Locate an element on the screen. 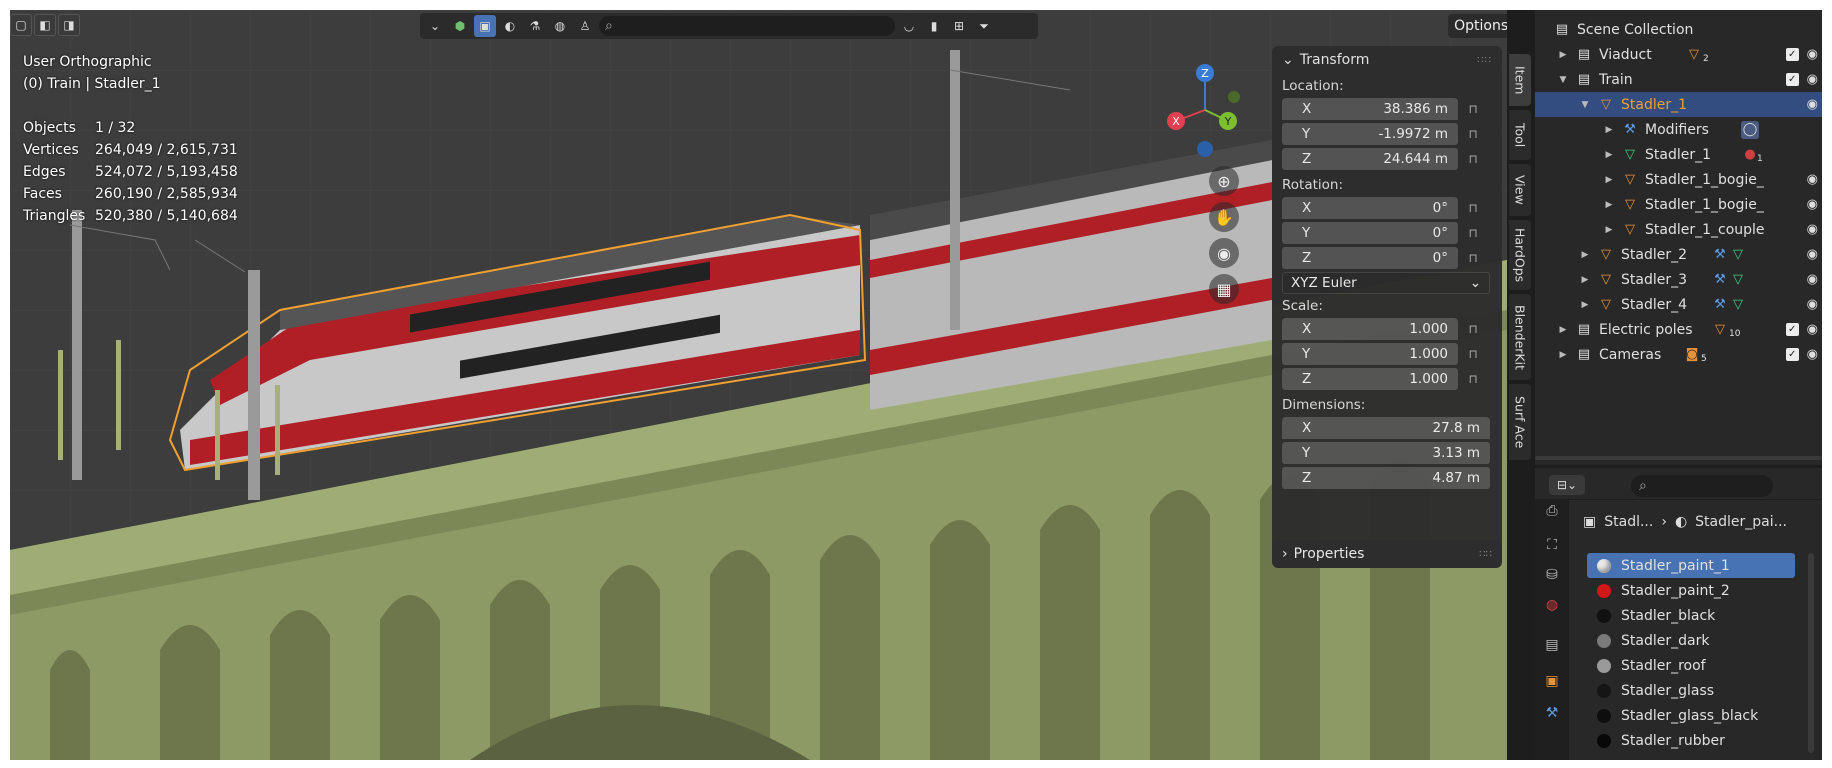 Image resolution: width=1832 pixels, height=768 pixels. outliner-row-stadler-1: ▼ ▽ Stadler_1 ◉ is located at coordinates (1678, 104).